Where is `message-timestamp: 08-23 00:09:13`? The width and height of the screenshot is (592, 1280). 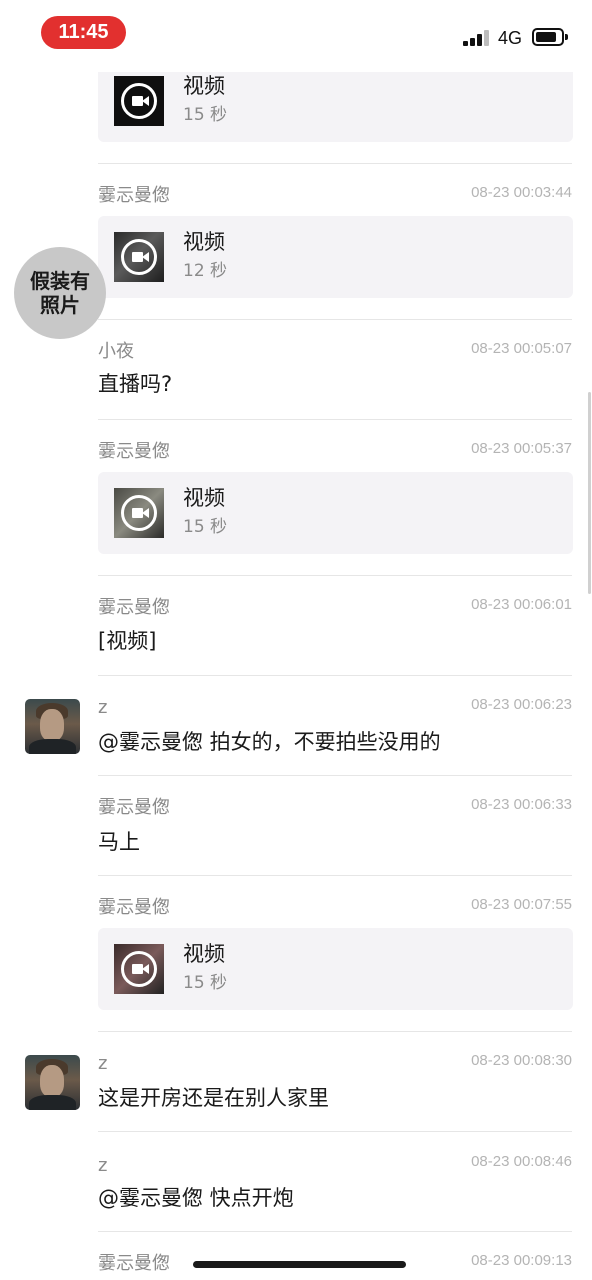
message-timestamp: 08-23 00:09:13 is located at coordinates (521, 1260).